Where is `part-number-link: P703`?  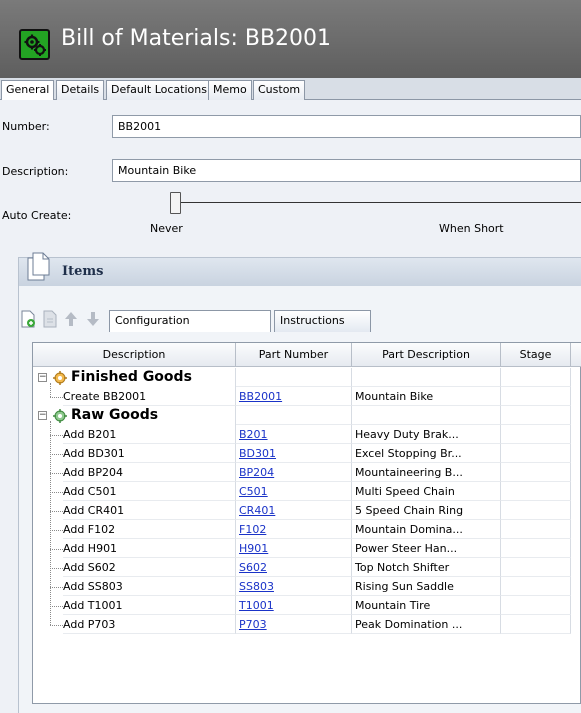
part-number-link: P703 is located at coordinates (253, 624).